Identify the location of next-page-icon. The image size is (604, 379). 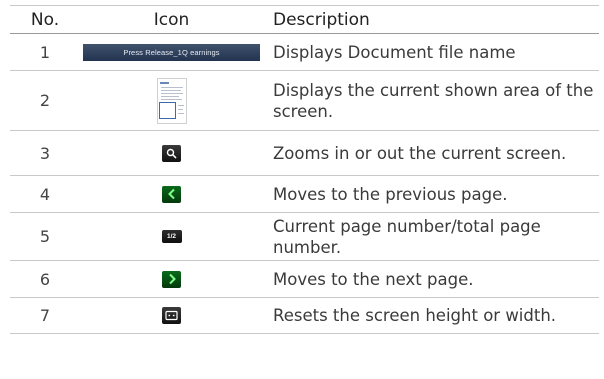
(171, 279).